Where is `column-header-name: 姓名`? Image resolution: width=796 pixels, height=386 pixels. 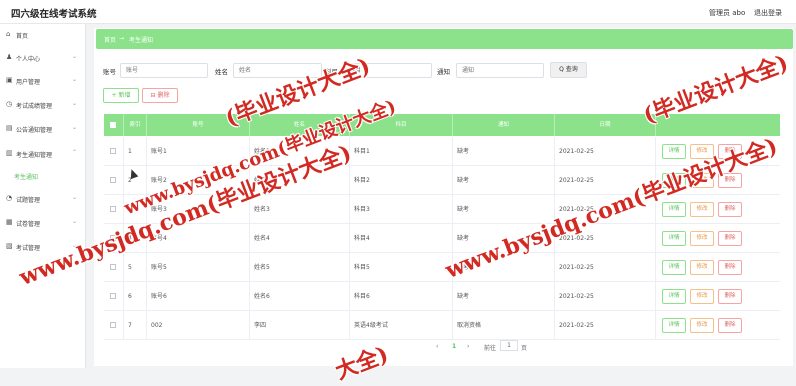
column-header-name: 姓名 is located at coordinates (300, 125).